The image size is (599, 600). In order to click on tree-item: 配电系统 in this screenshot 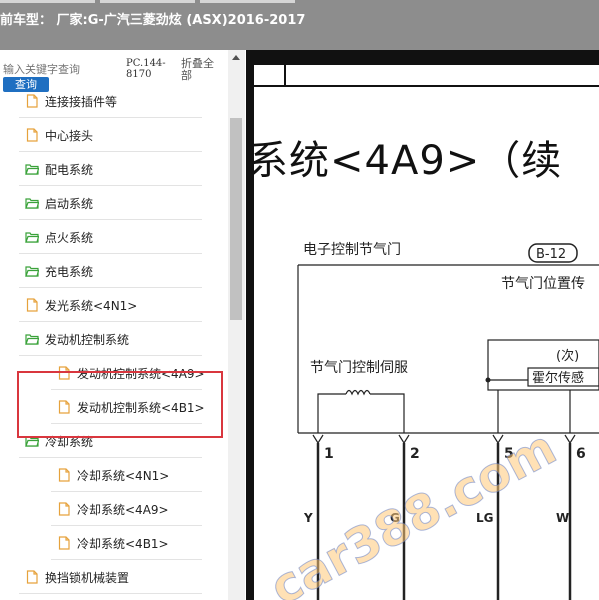, I will do `click(114, 169)`.